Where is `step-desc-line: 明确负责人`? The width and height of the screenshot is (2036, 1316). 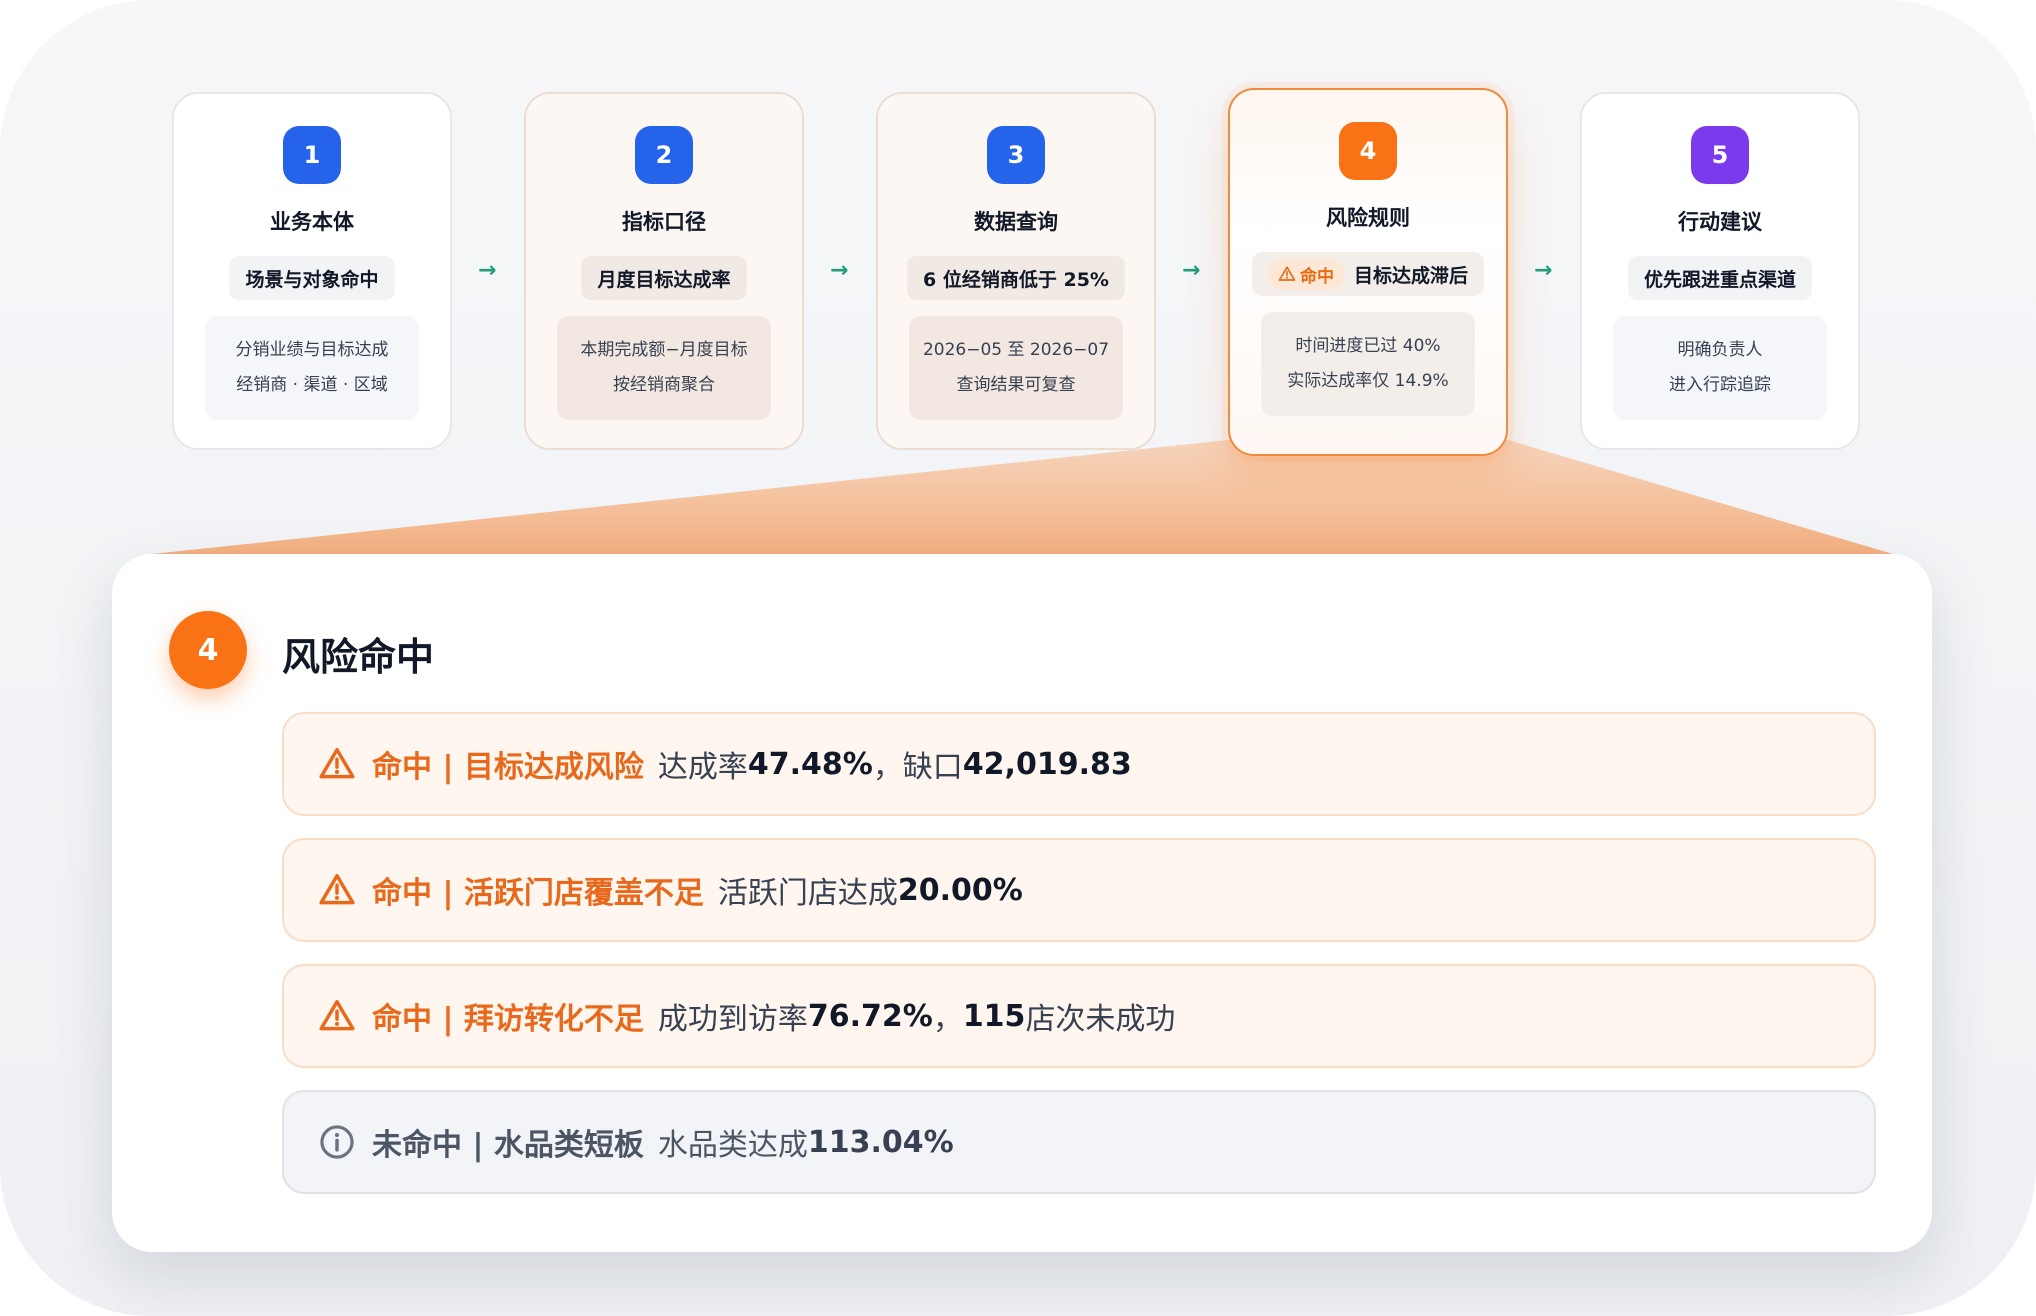 step-desc-line: 明确负责人 is located at coordinates (1720, 350).